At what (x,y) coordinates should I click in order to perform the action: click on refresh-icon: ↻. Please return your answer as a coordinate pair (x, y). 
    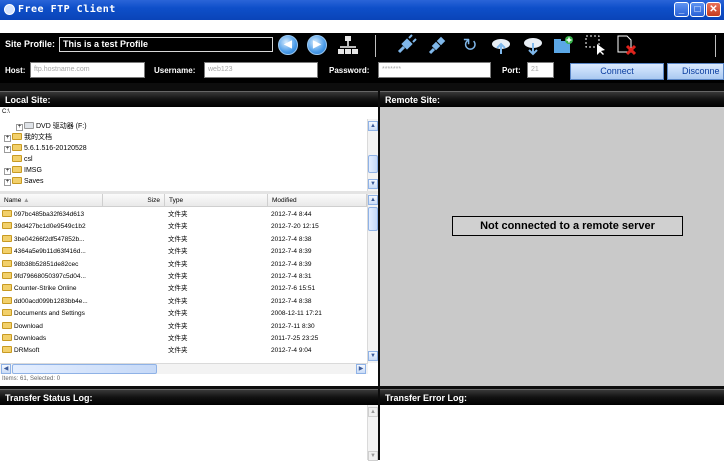
    Looking at the image, I should click on (470, 45).